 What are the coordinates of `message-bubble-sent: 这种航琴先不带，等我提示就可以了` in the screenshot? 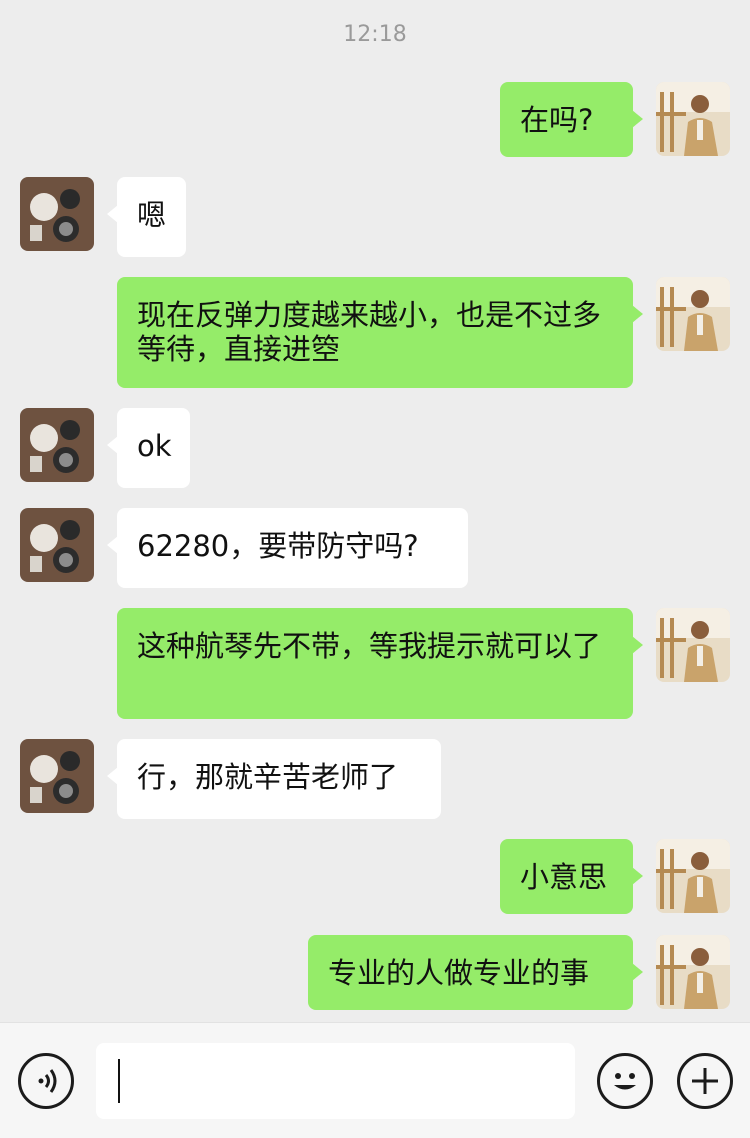 It's located at (380, 663).